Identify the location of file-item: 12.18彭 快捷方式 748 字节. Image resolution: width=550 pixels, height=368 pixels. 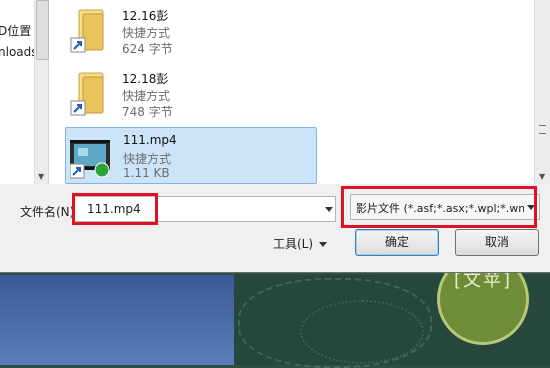
(190, 92).